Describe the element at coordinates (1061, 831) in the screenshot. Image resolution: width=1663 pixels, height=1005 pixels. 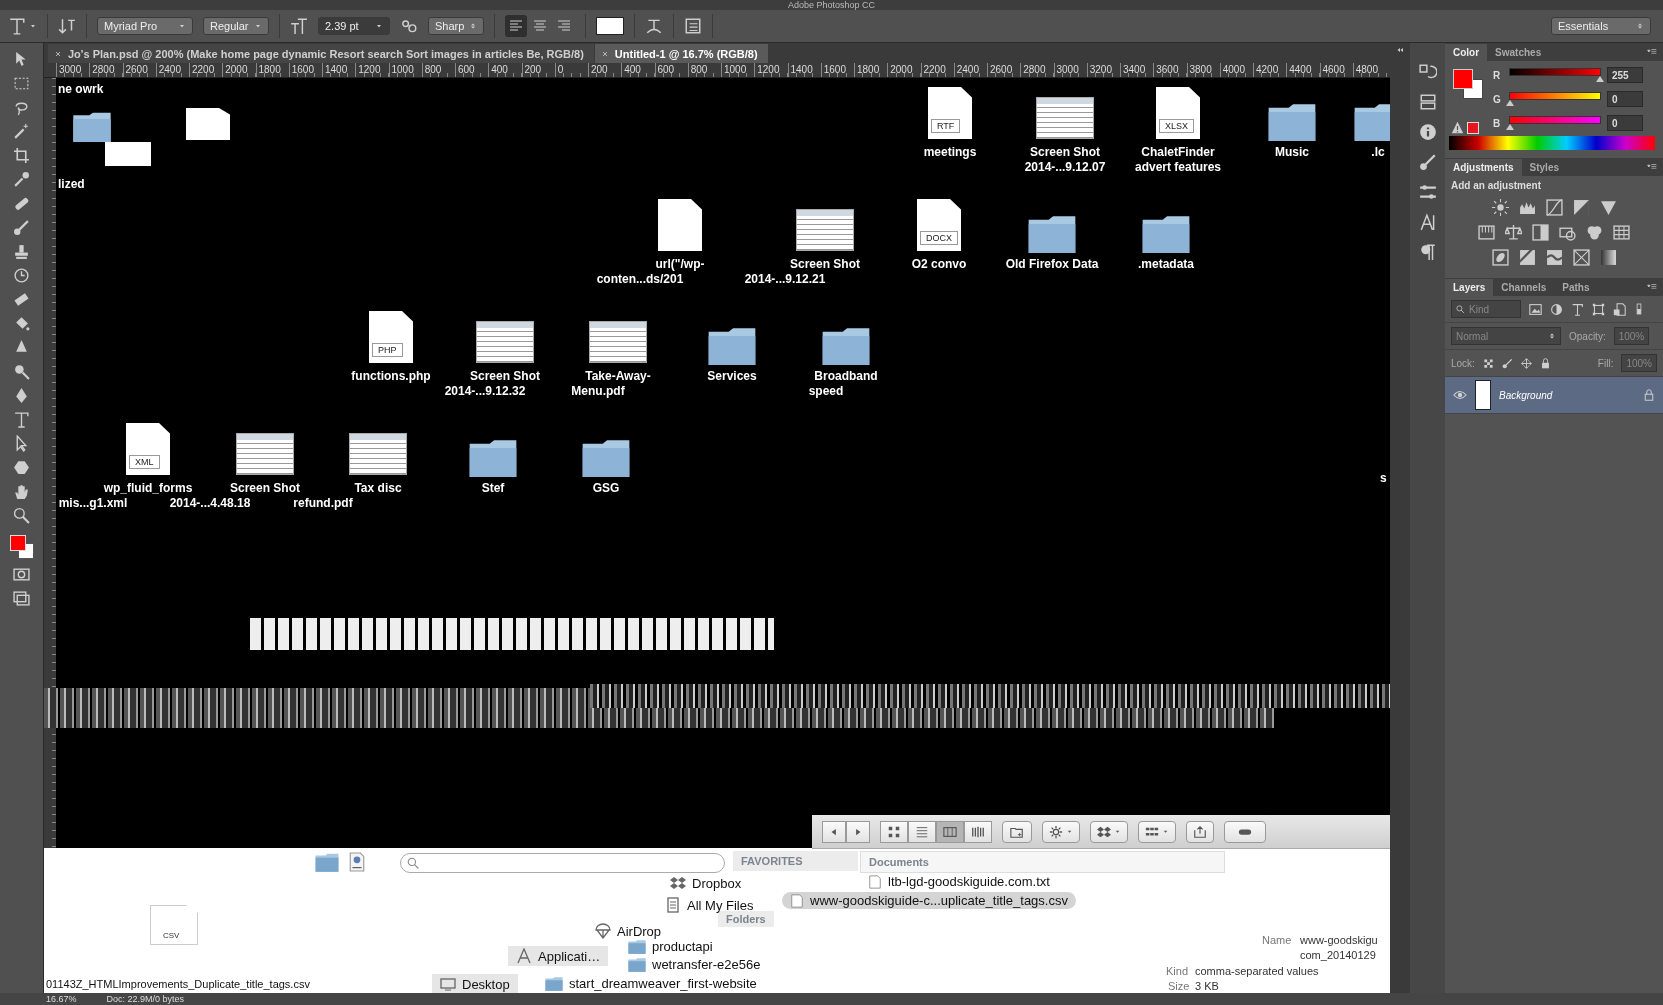
I see `action-button` at that location.